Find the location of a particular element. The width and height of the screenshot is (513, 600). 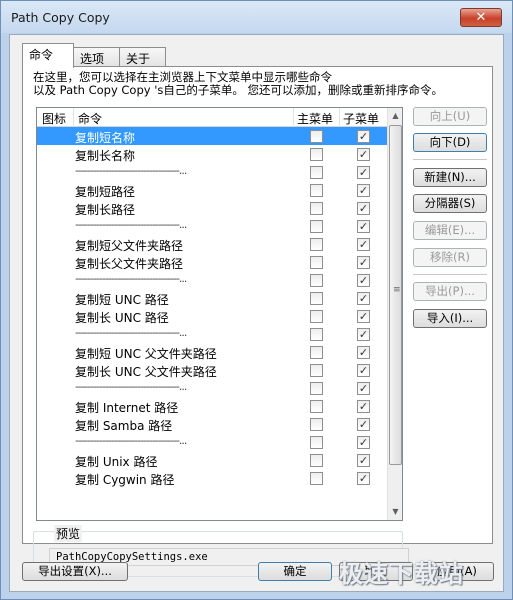

tab-options: 选项 is located at coordinates (96, 57).